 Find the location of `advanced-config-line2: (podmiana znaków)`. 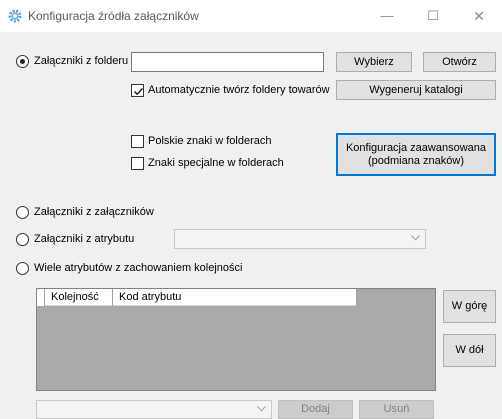

advanced-config-line2: (podmiana znaków) is located at coordinates (416, 160).